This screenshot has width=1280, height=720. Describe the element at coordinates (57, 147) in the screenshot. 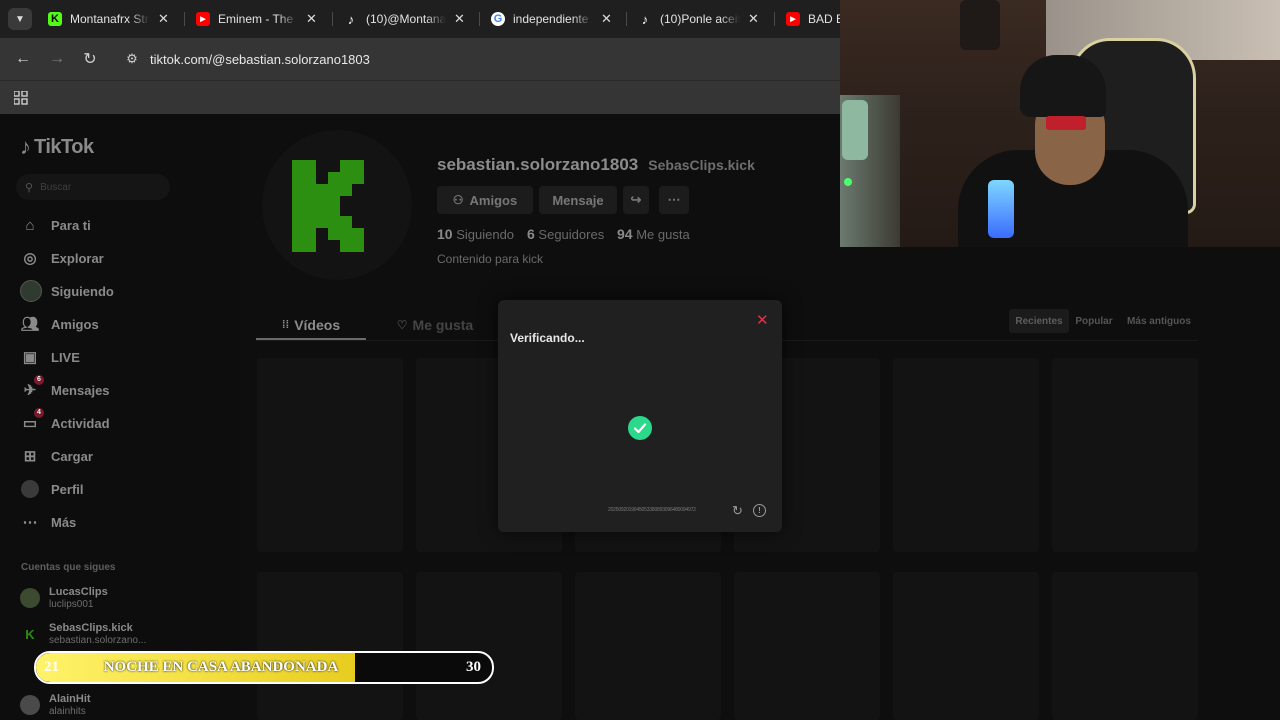

I see `tiktok-logo: ♪ TikTok` at that location.